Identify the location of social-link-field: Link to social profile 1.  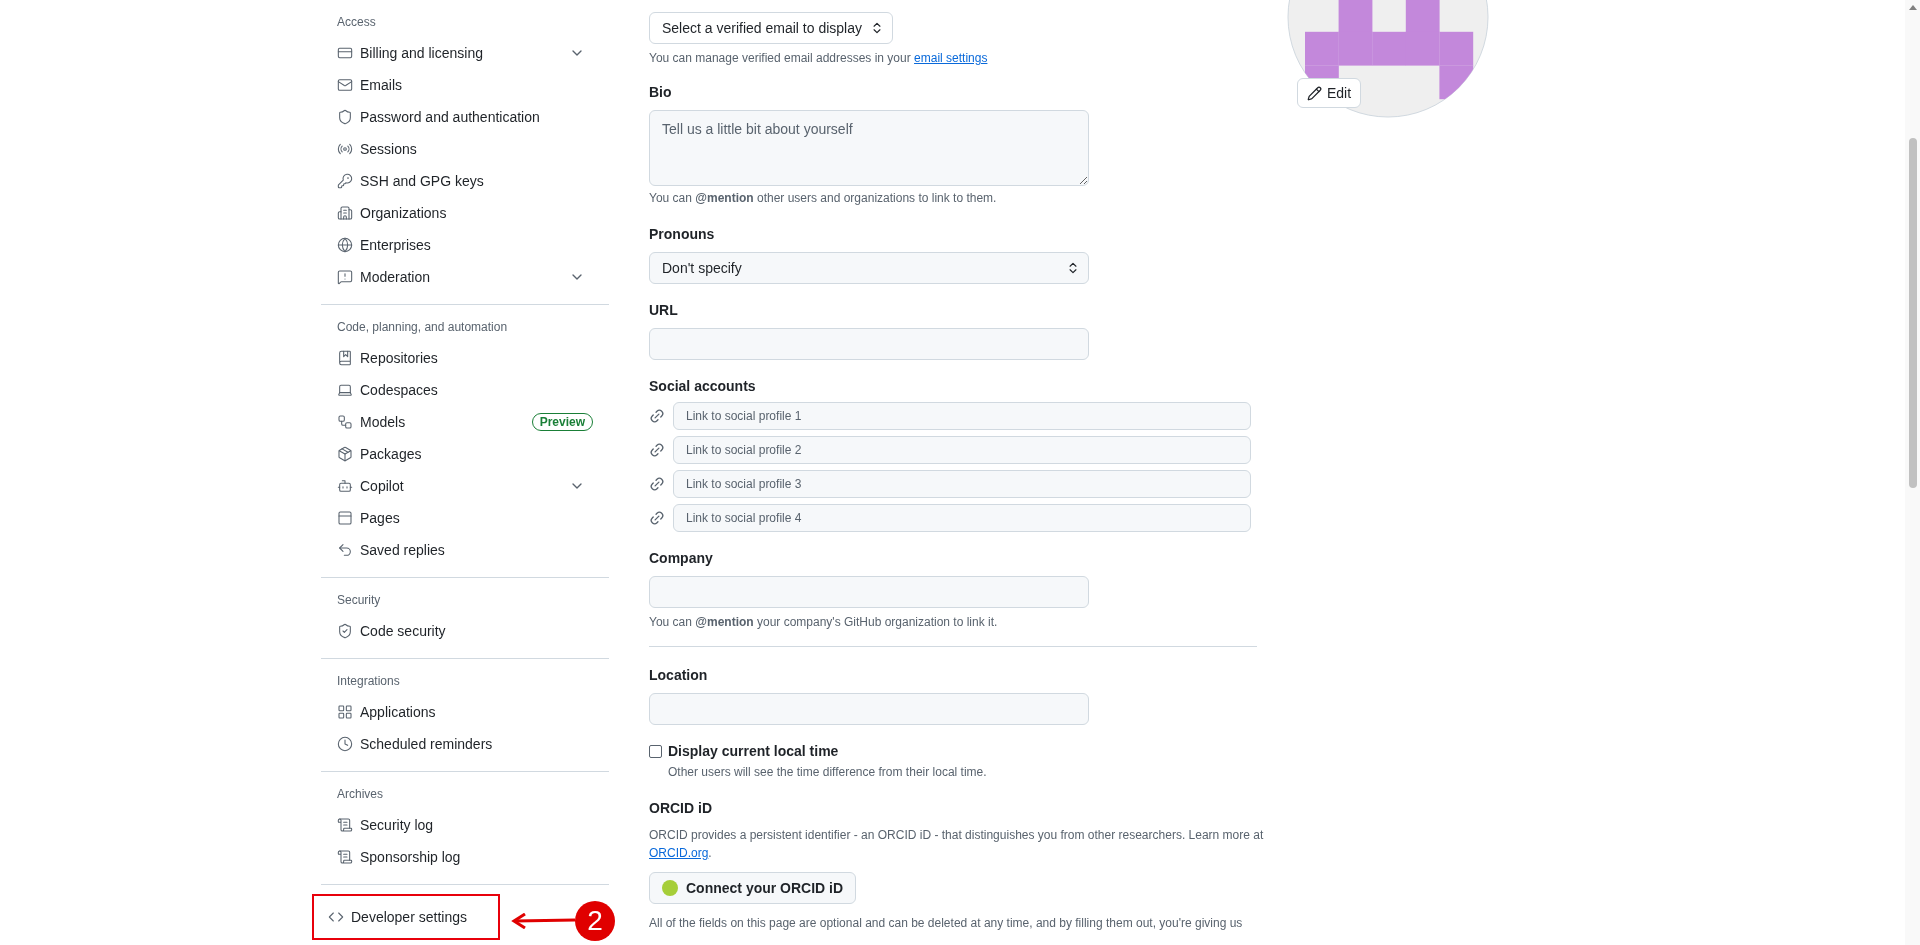
(962, 416).